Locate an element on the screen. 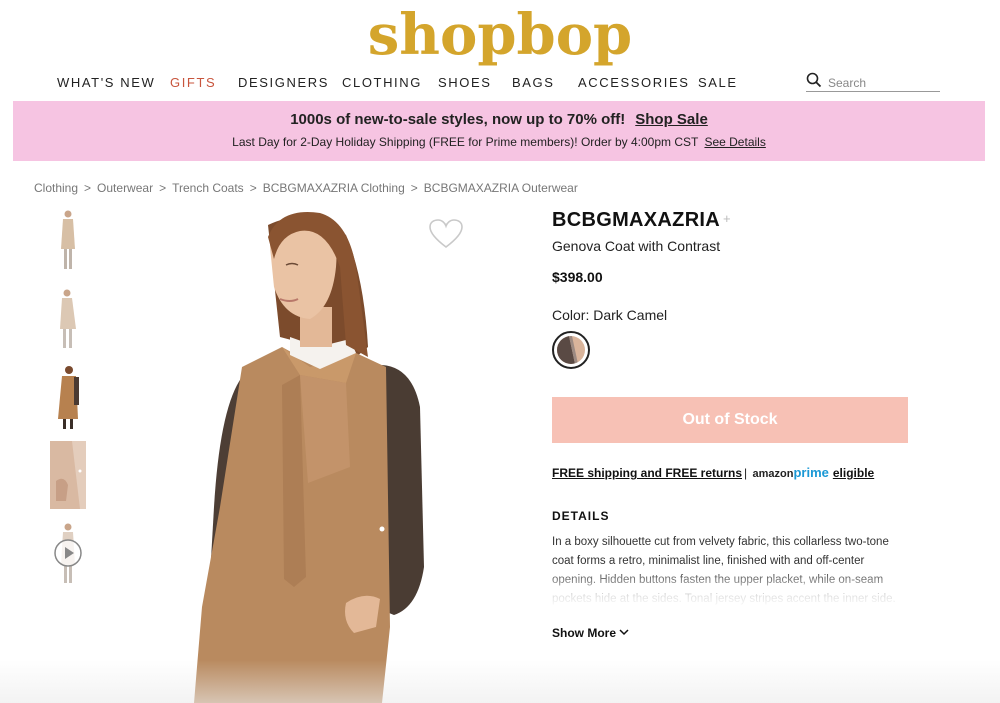  details-heading: DETAILS is located at coordinates (581, 516).